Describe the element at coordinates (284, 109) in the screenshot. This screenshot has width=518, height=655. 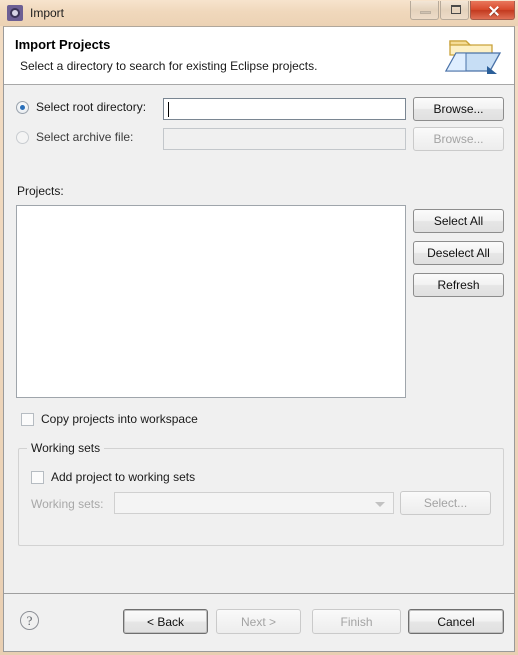
I see `root-directory-input` at that location.